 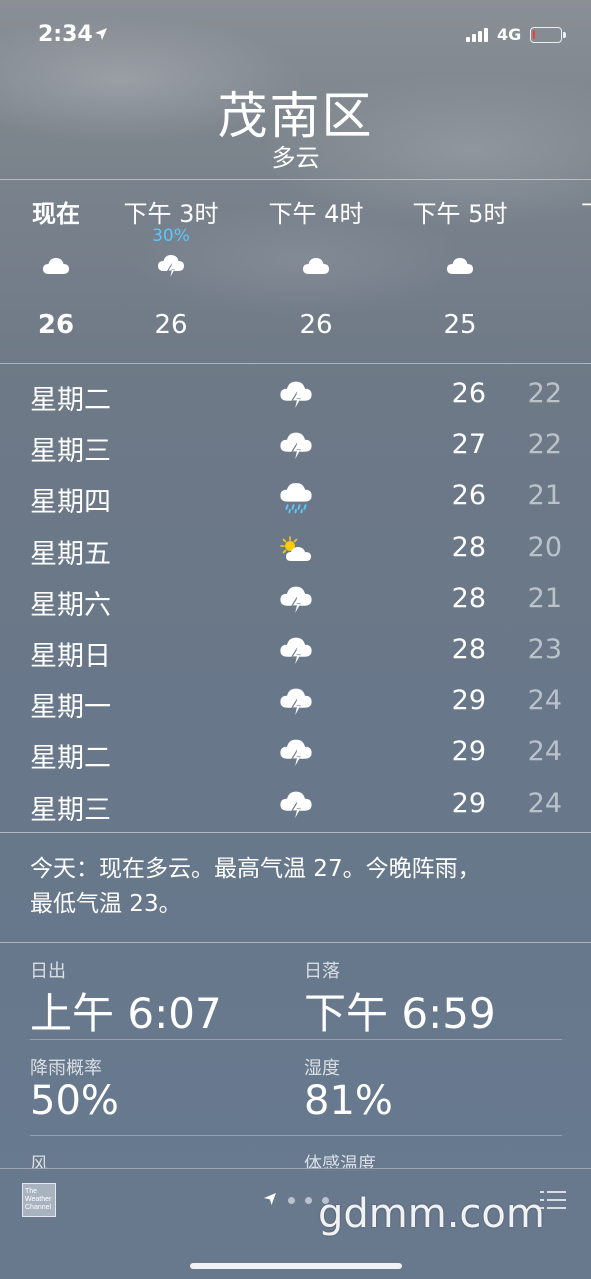 I want to click on status-time: 2:34, so click(x=65, y=34).